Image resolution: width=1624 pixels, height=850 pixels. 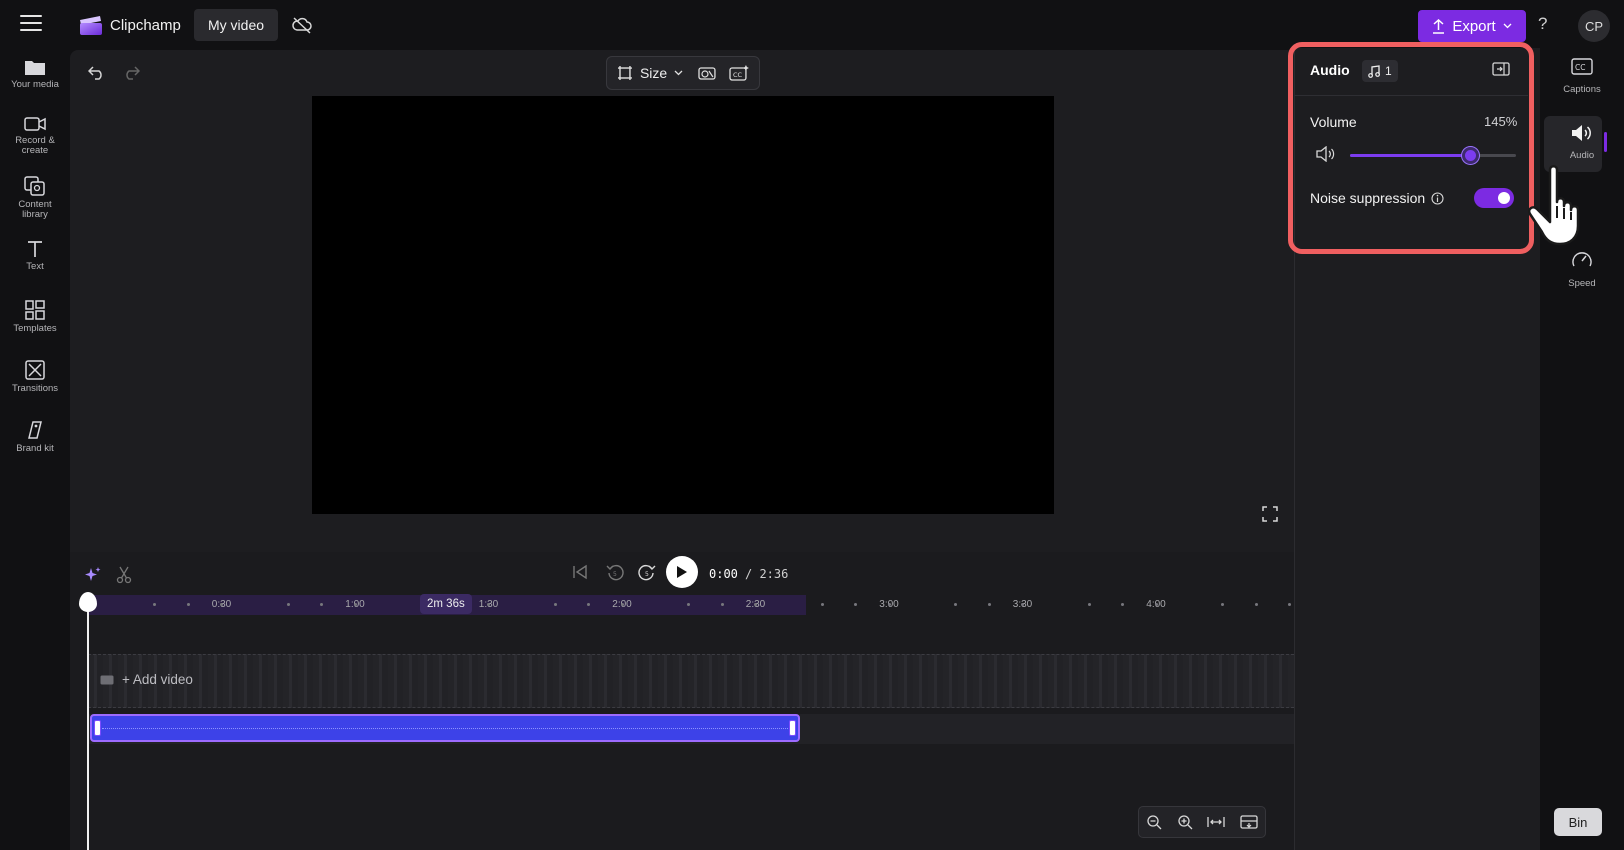 What do you see at coordinates (35, 266) in the screenshot?
I see `sidebar-item-label: Text` at bounding box center [35, 266].